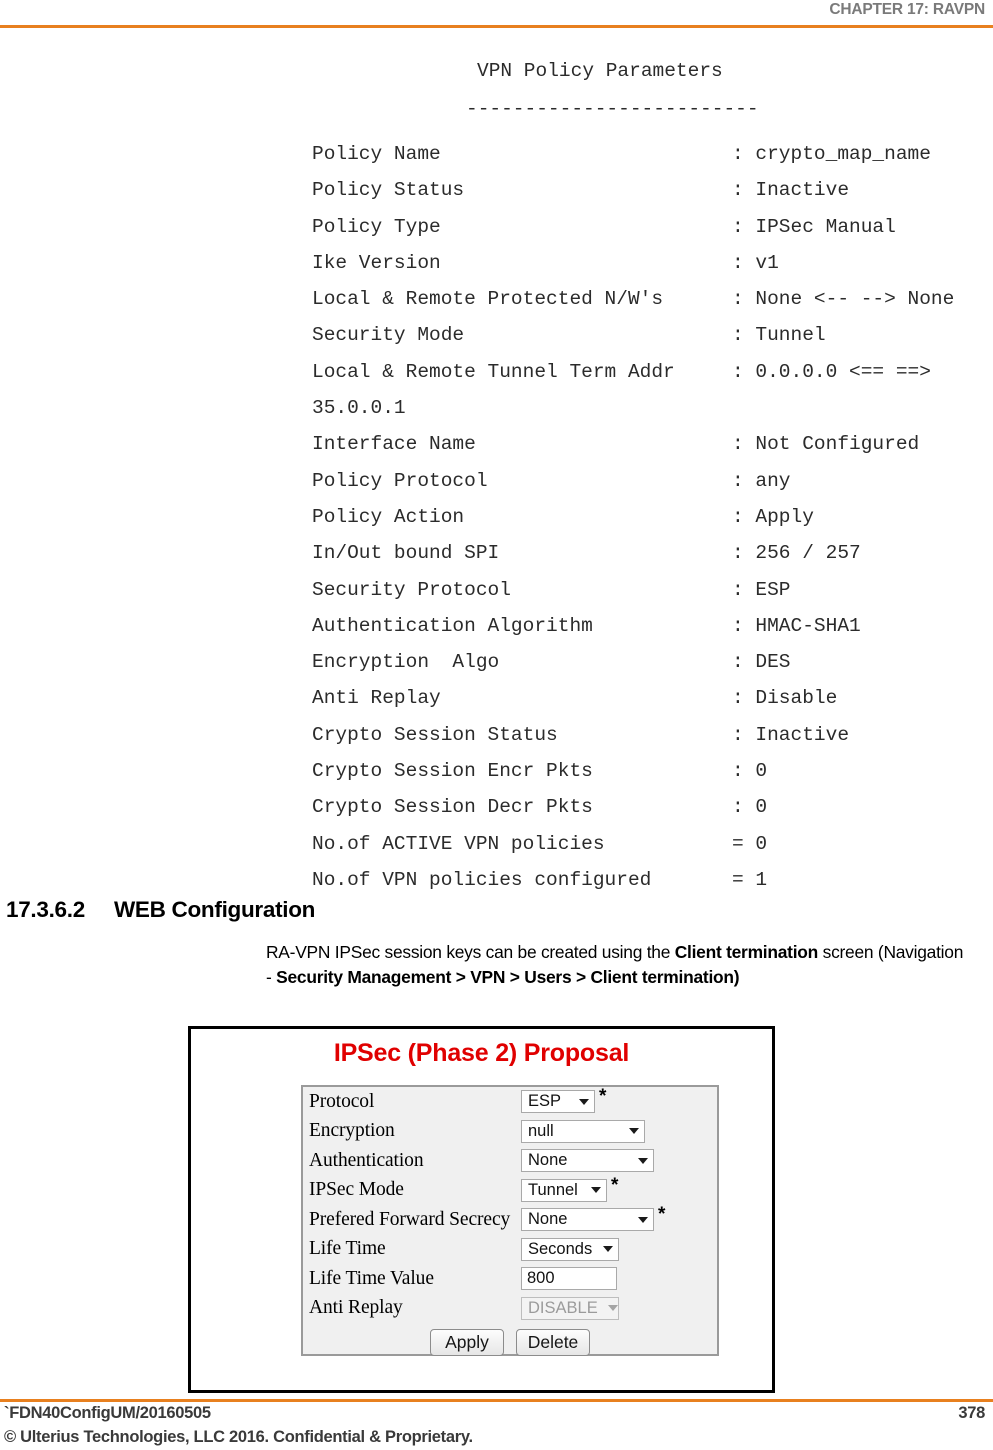 This screenshot has height=1450, width=993. Describe the element at coordinates (652, 190) in the screenshot. I see `cli-row: Policy Status: Inactive` at that location.